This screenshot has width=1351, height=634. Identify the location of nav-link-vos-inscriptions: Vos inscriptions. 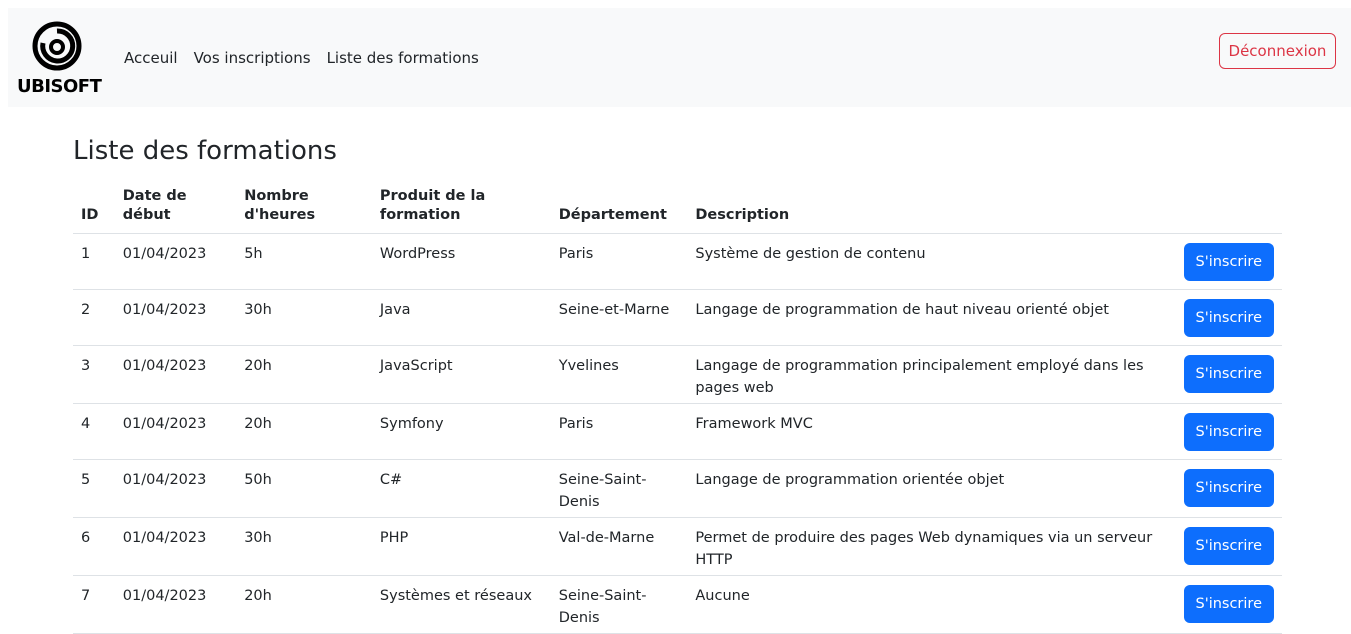
(252, 58).